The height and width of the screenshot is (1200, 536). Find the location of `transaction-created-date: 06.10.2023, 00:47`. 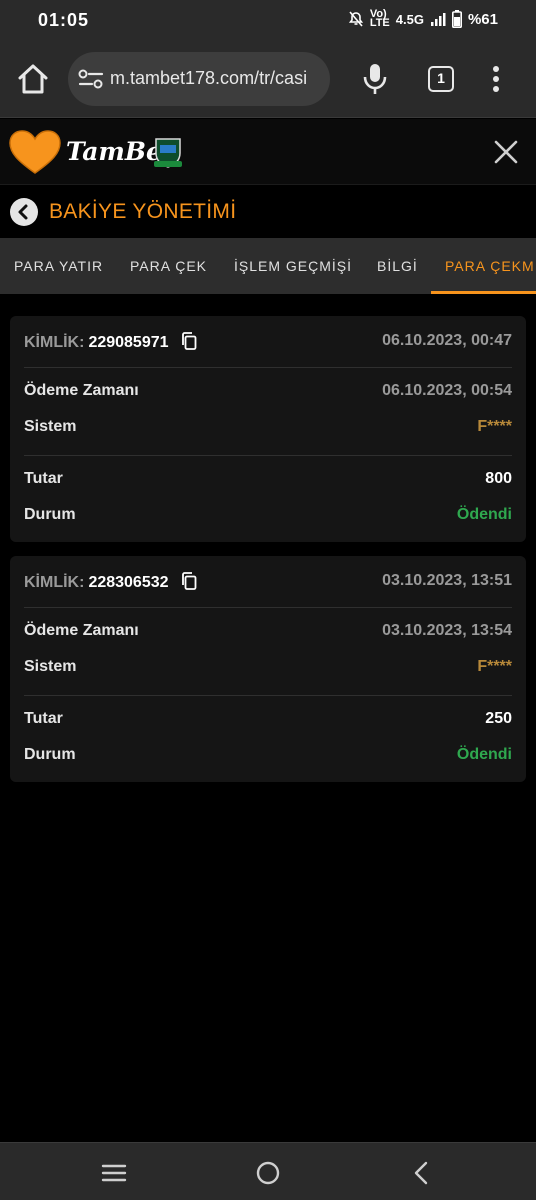

transaction-created-date: 06.10.2023, 00:47 is located at coordinates (447, 340).